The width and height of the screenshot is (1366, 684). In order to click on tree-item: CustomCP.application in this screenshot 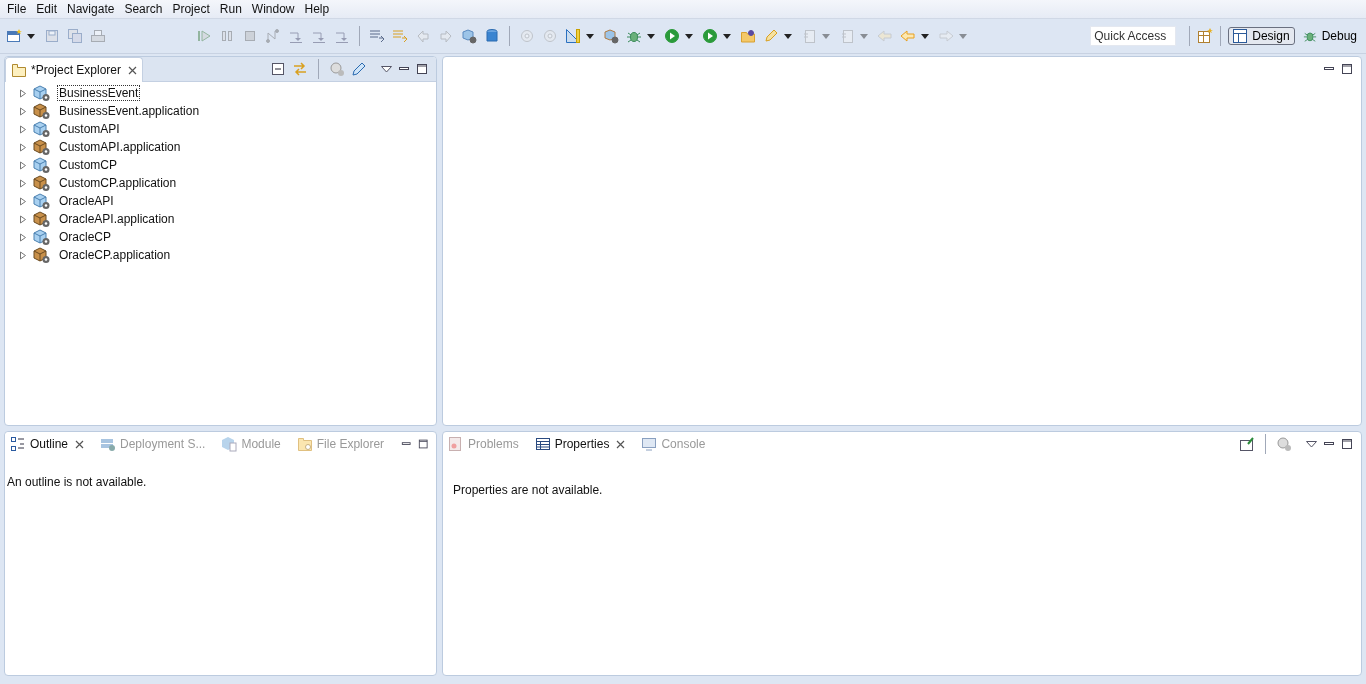, I will do `click(118, 183)`.